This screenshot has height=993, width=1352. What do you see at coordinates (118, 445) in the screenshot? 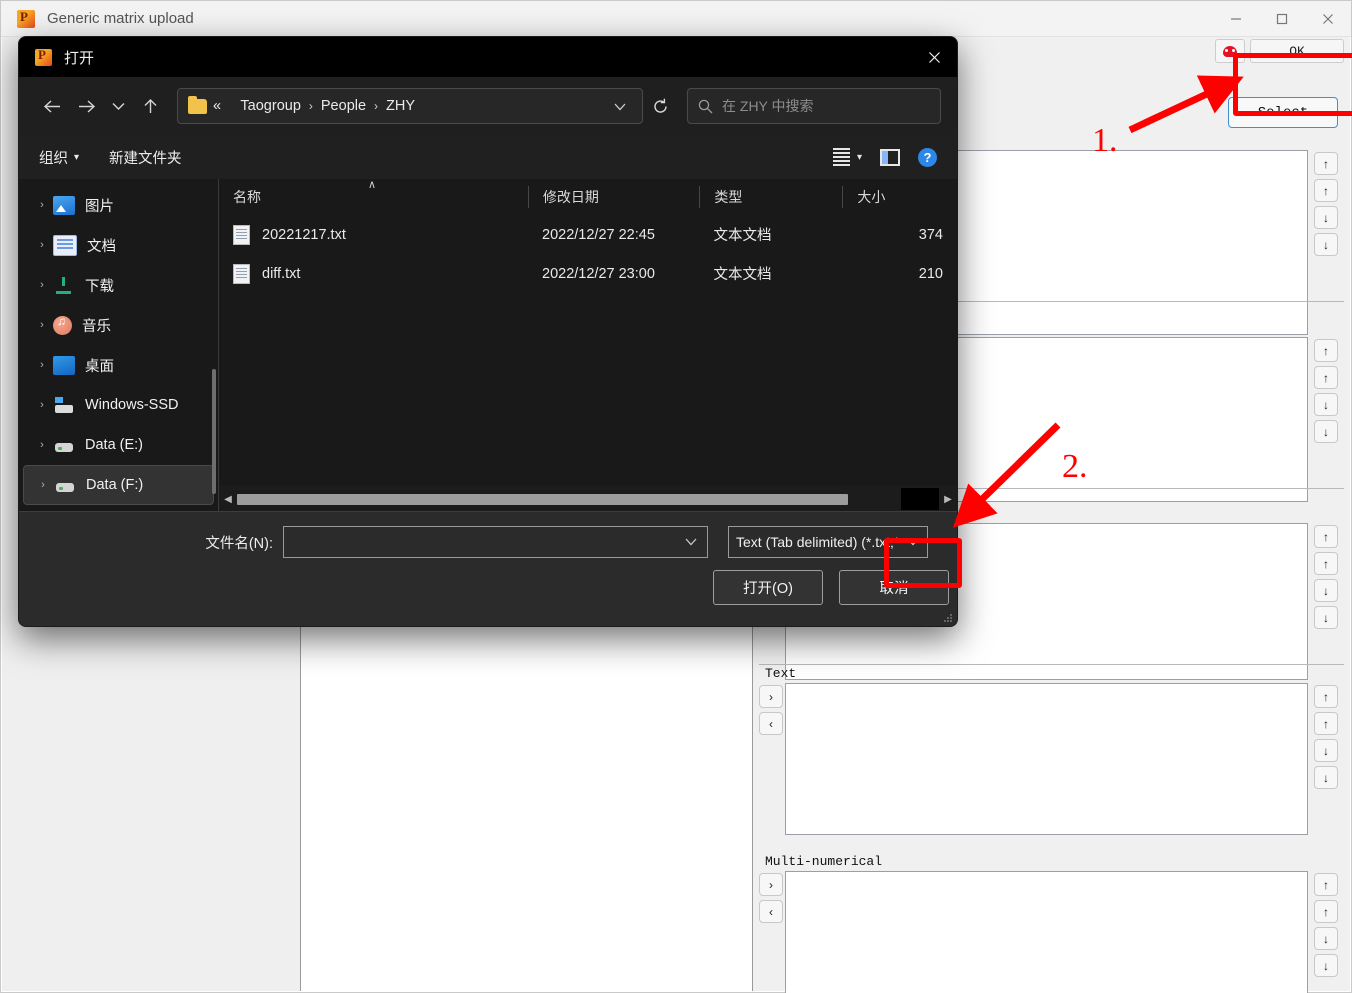
I see `sidebar-item-data-e: › Data (E:)` at bounding box center [118, 445].